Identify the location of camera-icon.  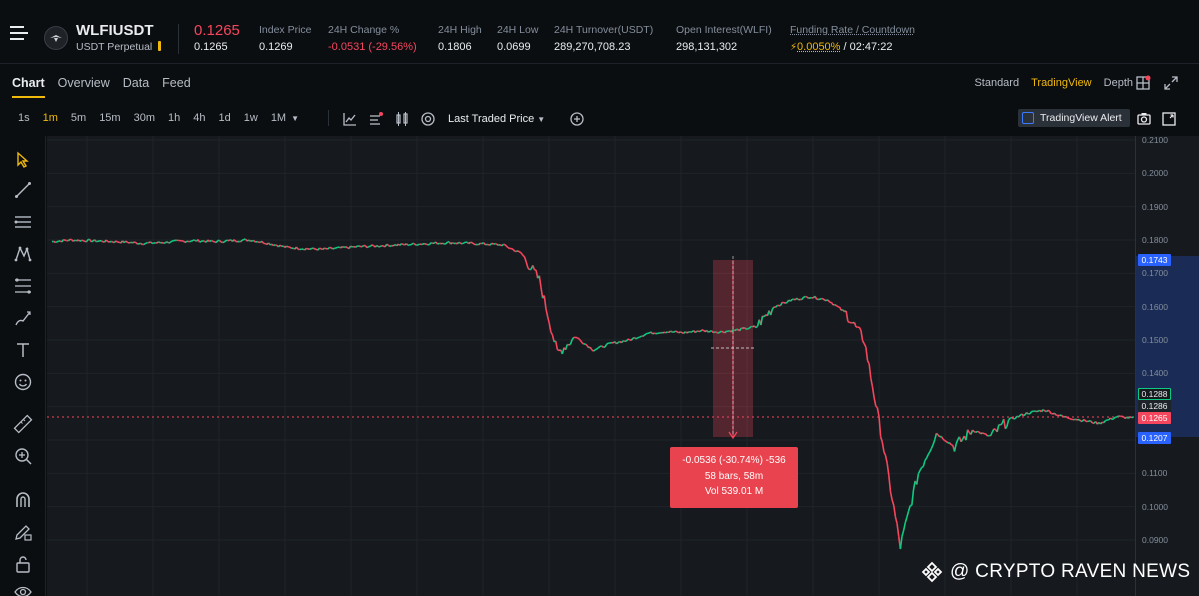
(1144, 119).